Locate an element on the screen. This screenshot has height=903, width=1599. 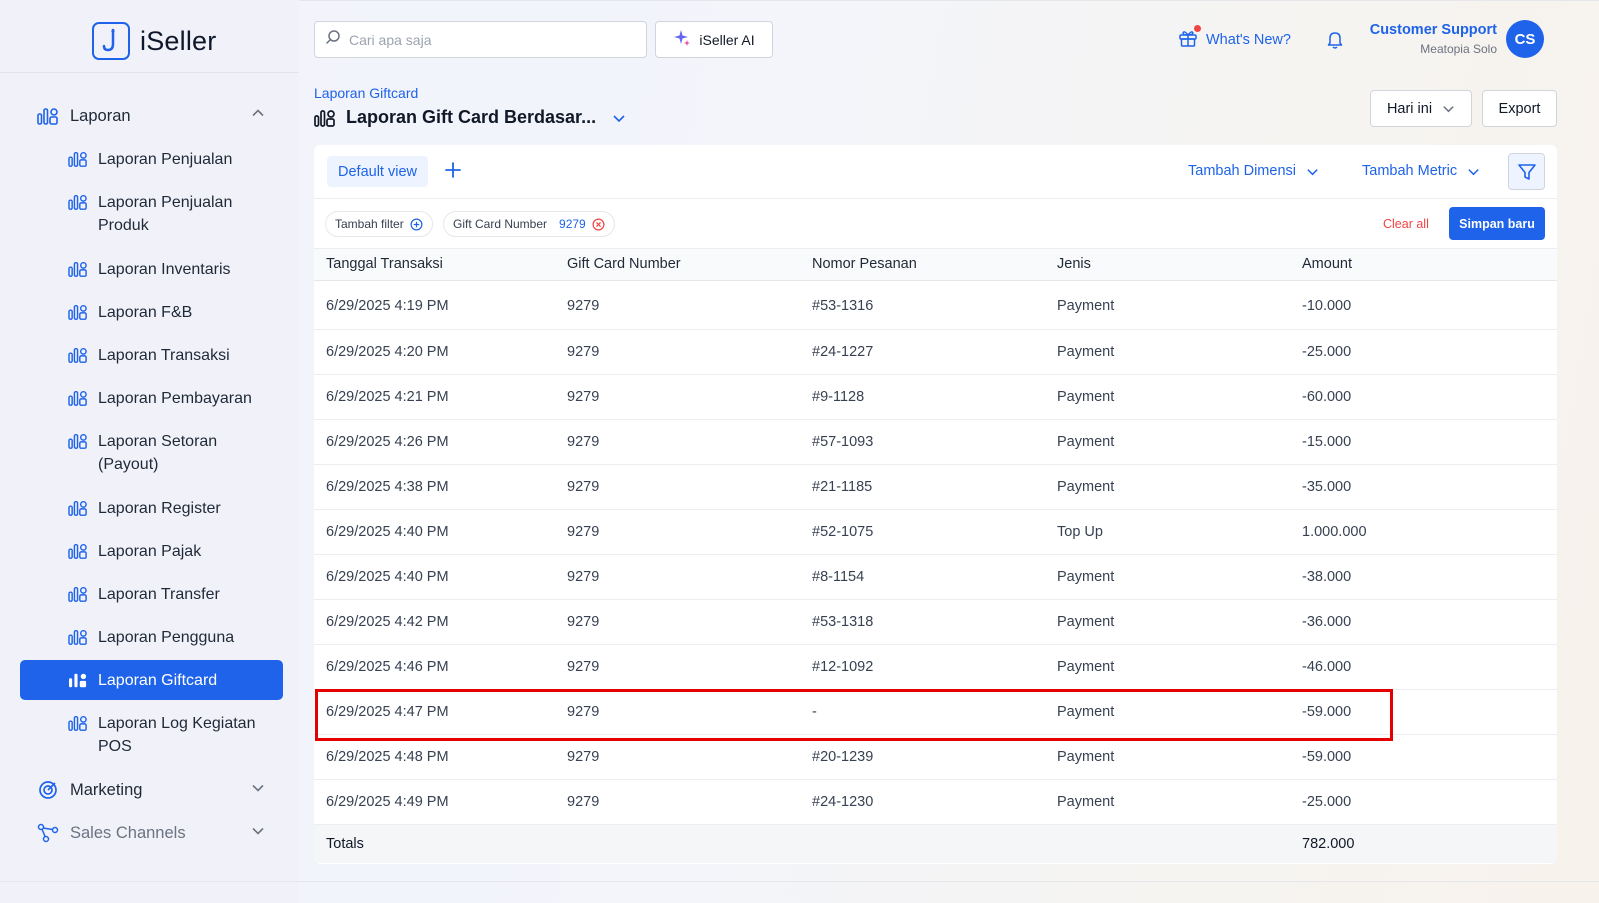
clear-all-link: Clear all is located at coordinates (1406, 224).